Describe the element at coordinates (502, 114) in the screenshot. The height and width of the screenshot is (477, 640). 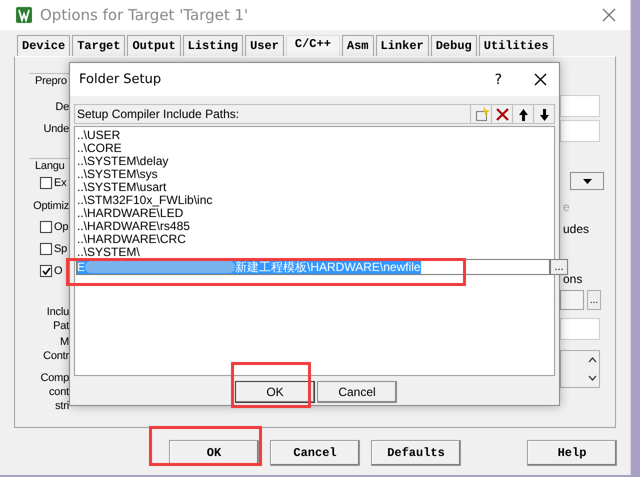
I see `delete-icon` at that location.